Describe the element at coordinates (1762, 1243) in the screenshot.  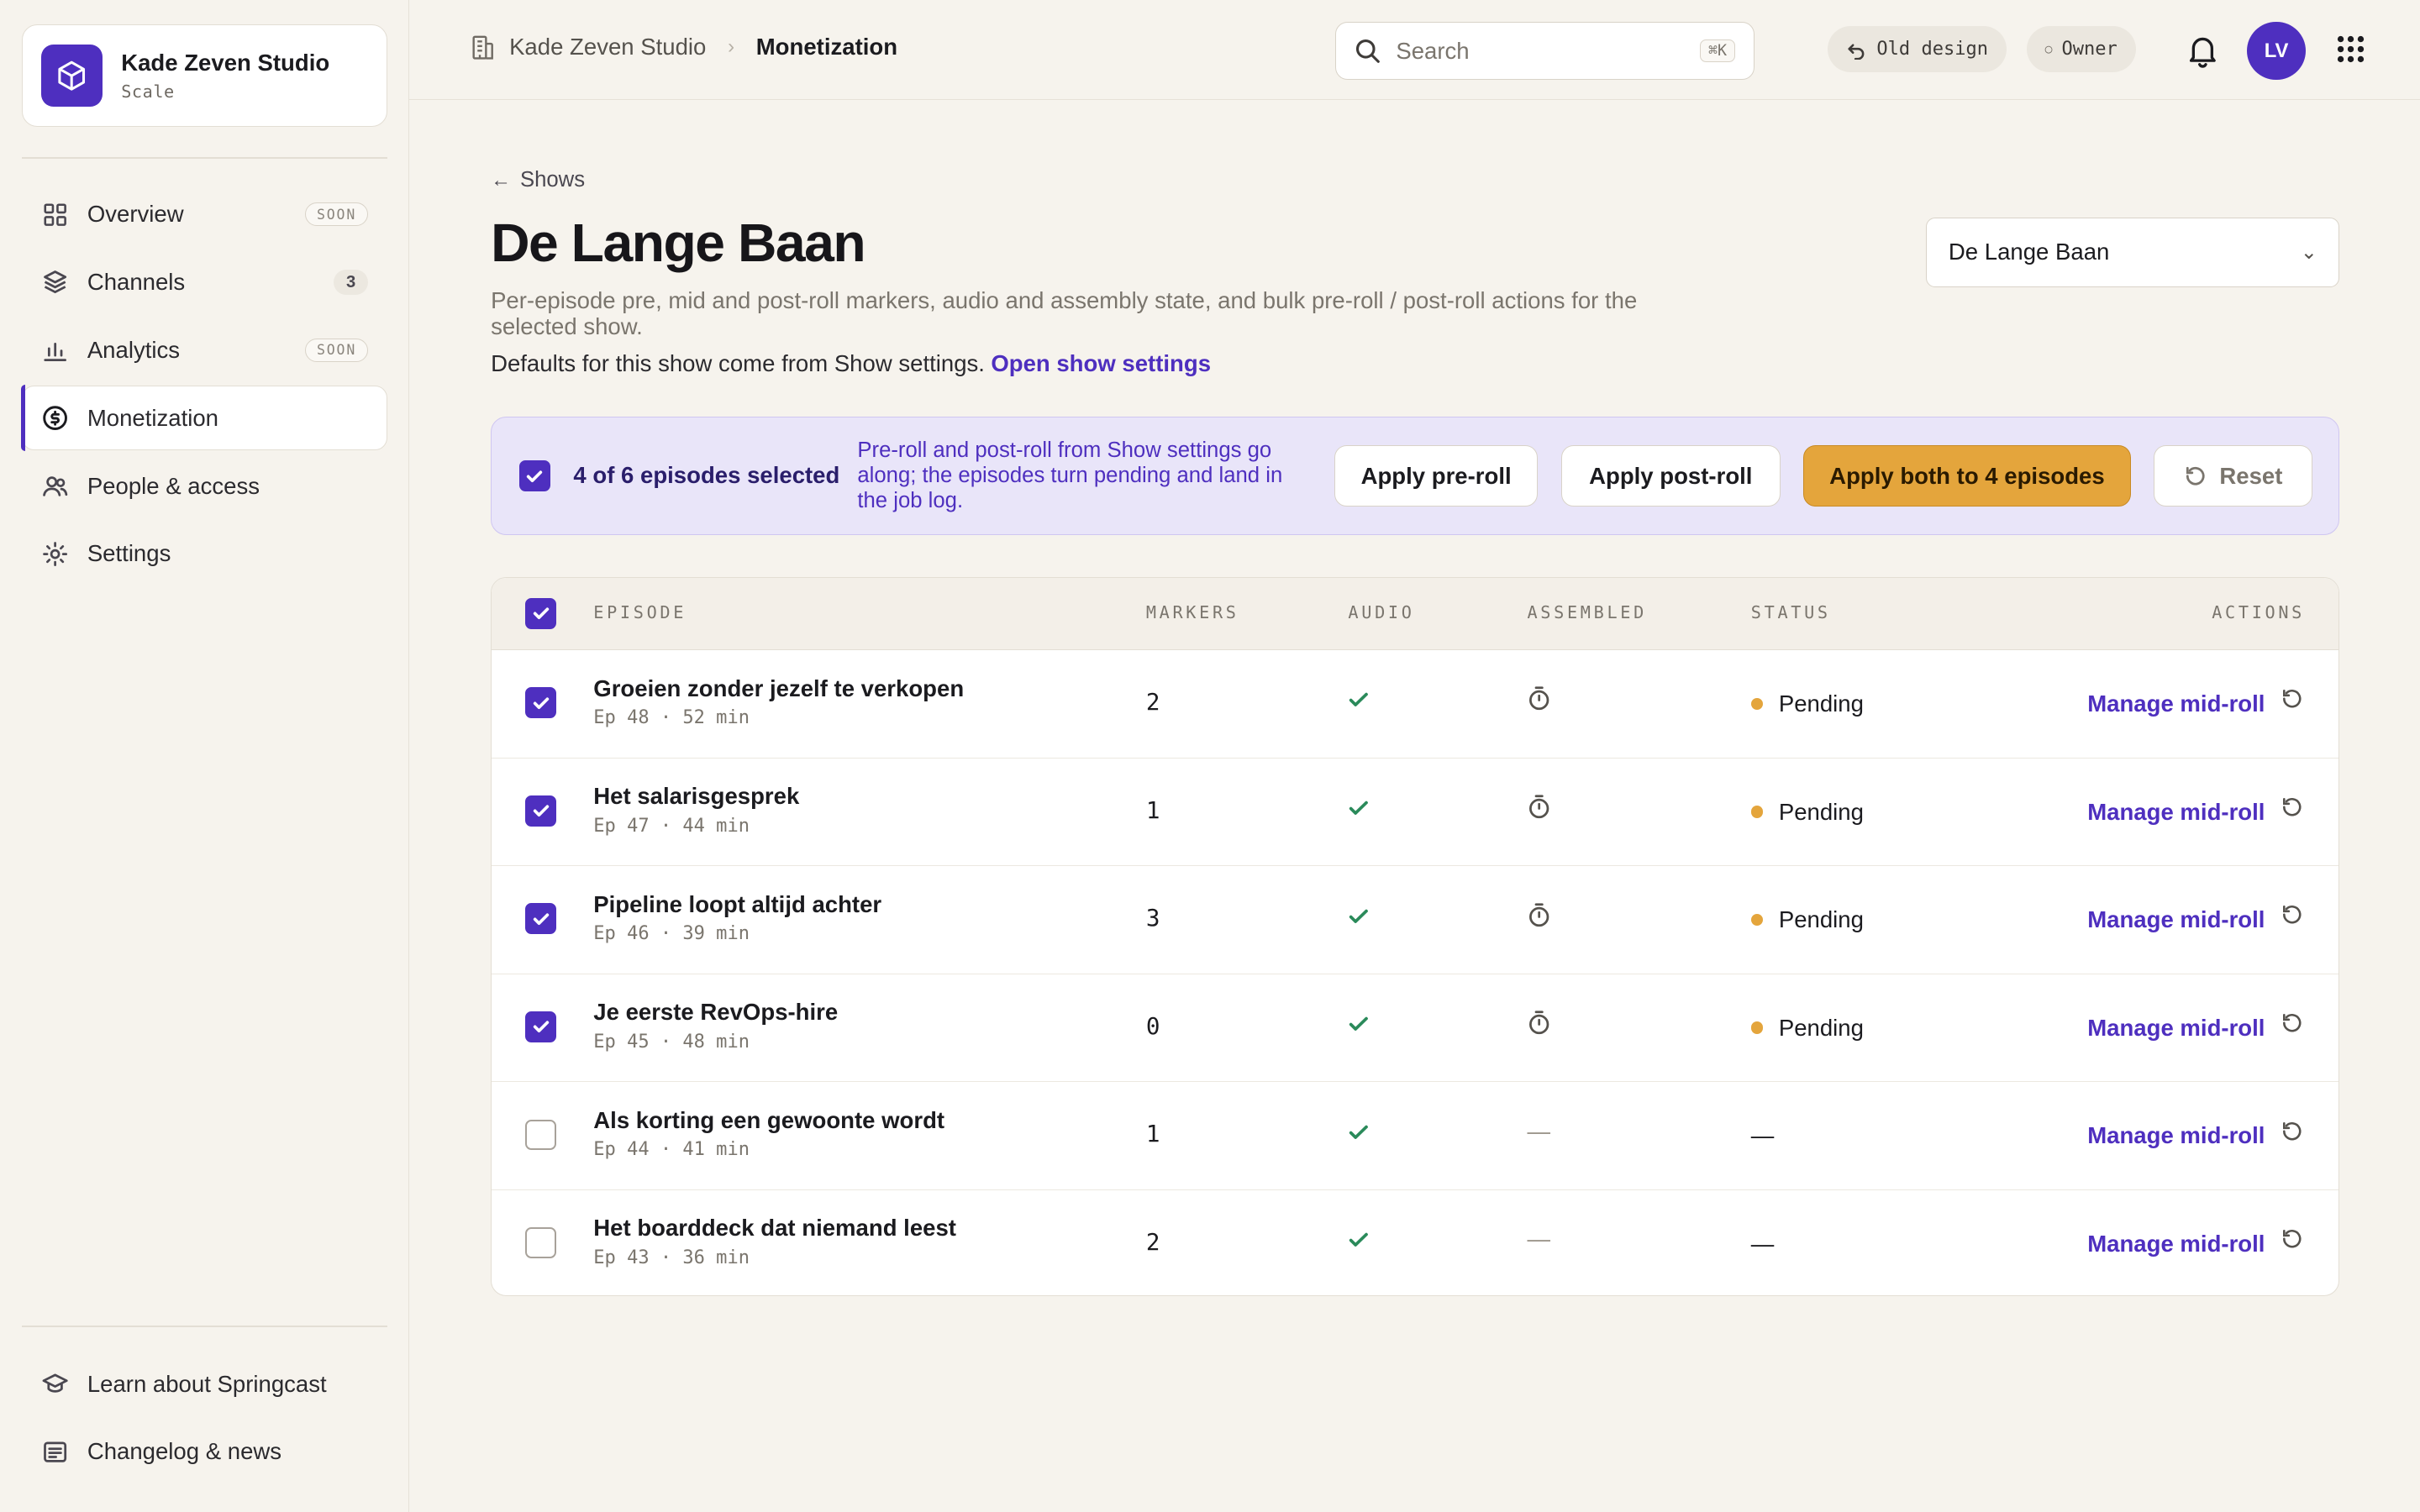
I see `status-empty: —` at that location.